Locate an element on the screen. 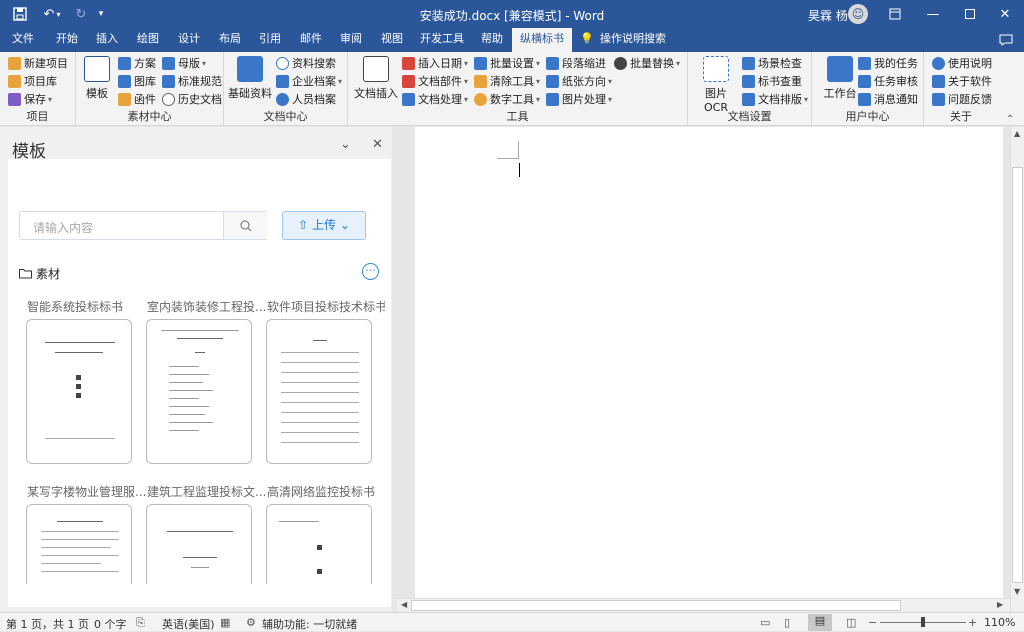  read-mode-icon: ▯ is located at coordinates (787, 622).